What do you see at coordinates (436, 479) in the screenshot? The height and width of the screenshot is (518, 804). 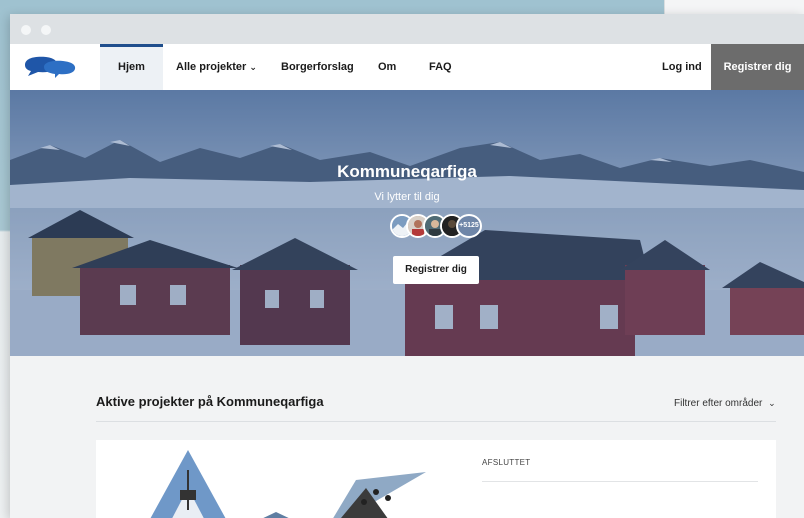 I see `project-card: AFSLUTTET` at bounding box center [436, 479].